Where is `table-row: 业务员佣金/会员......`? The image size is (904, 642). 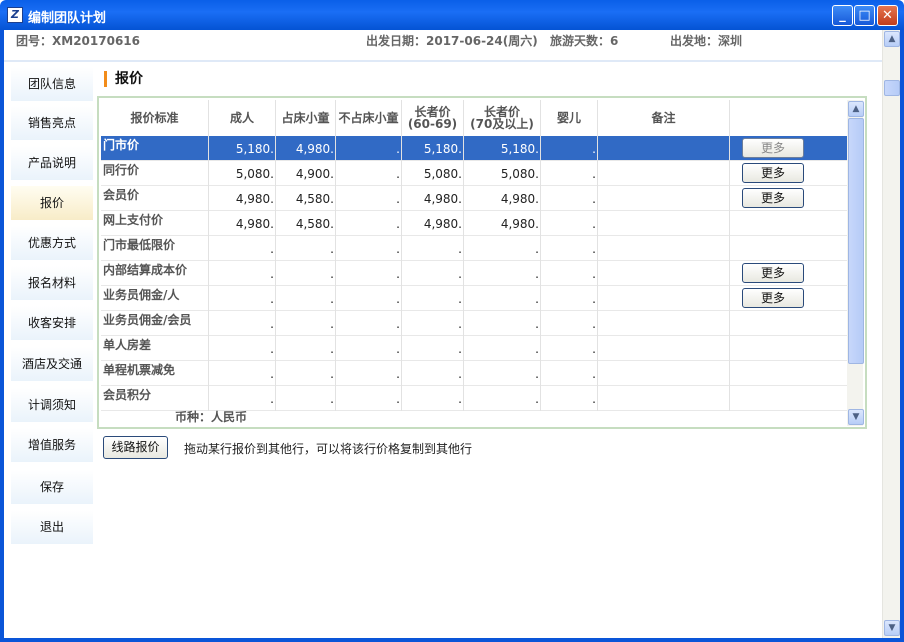
table-row: 业务员佣金/会员...... is located at coordinates (474, 323).